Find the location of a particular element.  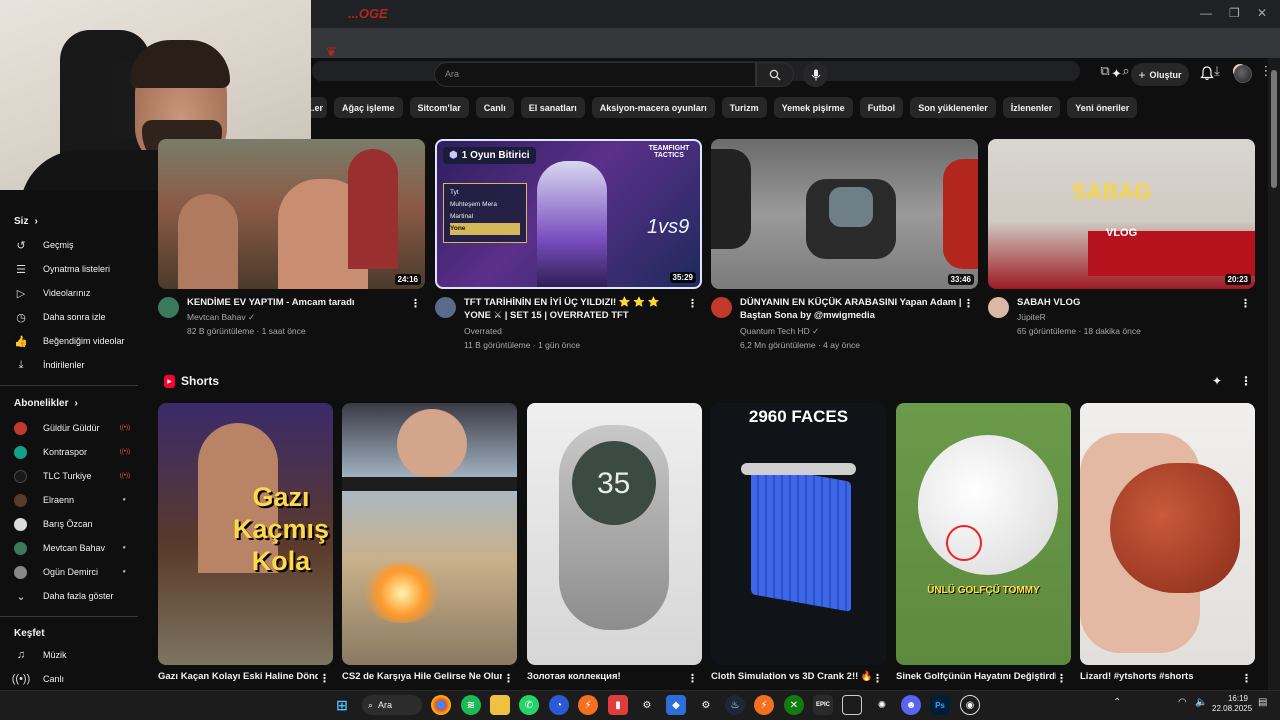

channel-name: Quantum Tech HD ✓ is located at coordinates (779, 331).